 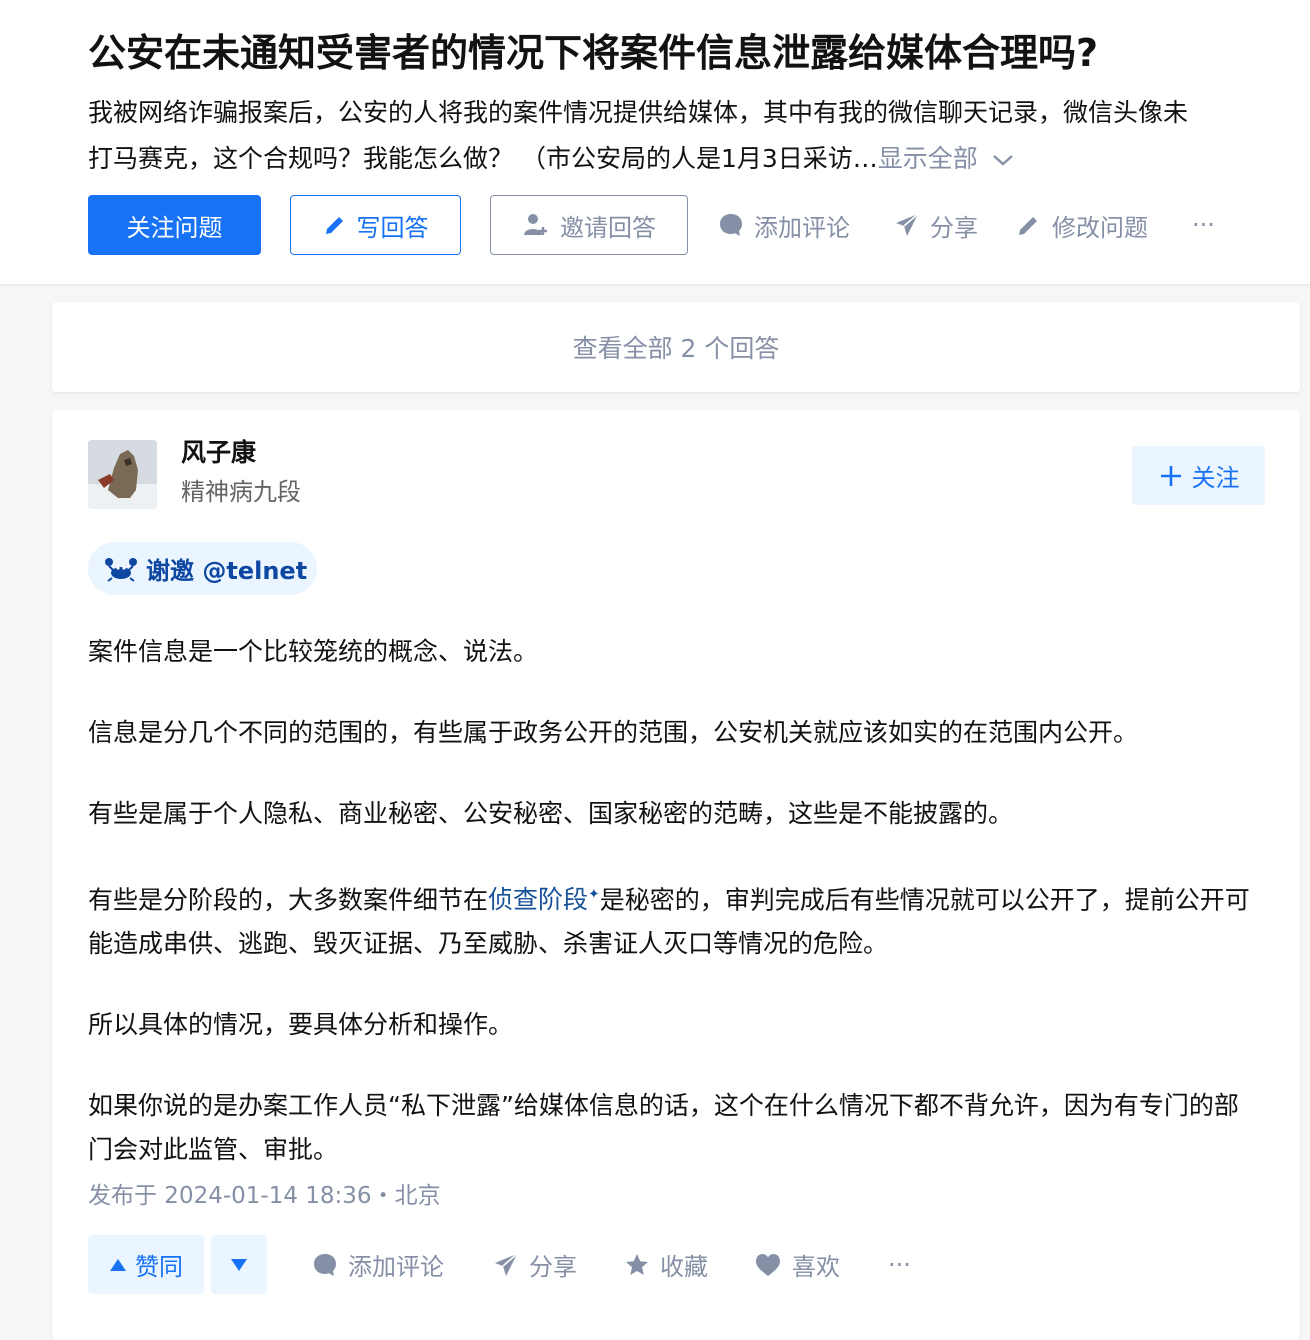 What do you see at coordinates (1215, 478) in the screenshot?
I see `follow-author-label: 关注` at bounding box center [1215, 478].